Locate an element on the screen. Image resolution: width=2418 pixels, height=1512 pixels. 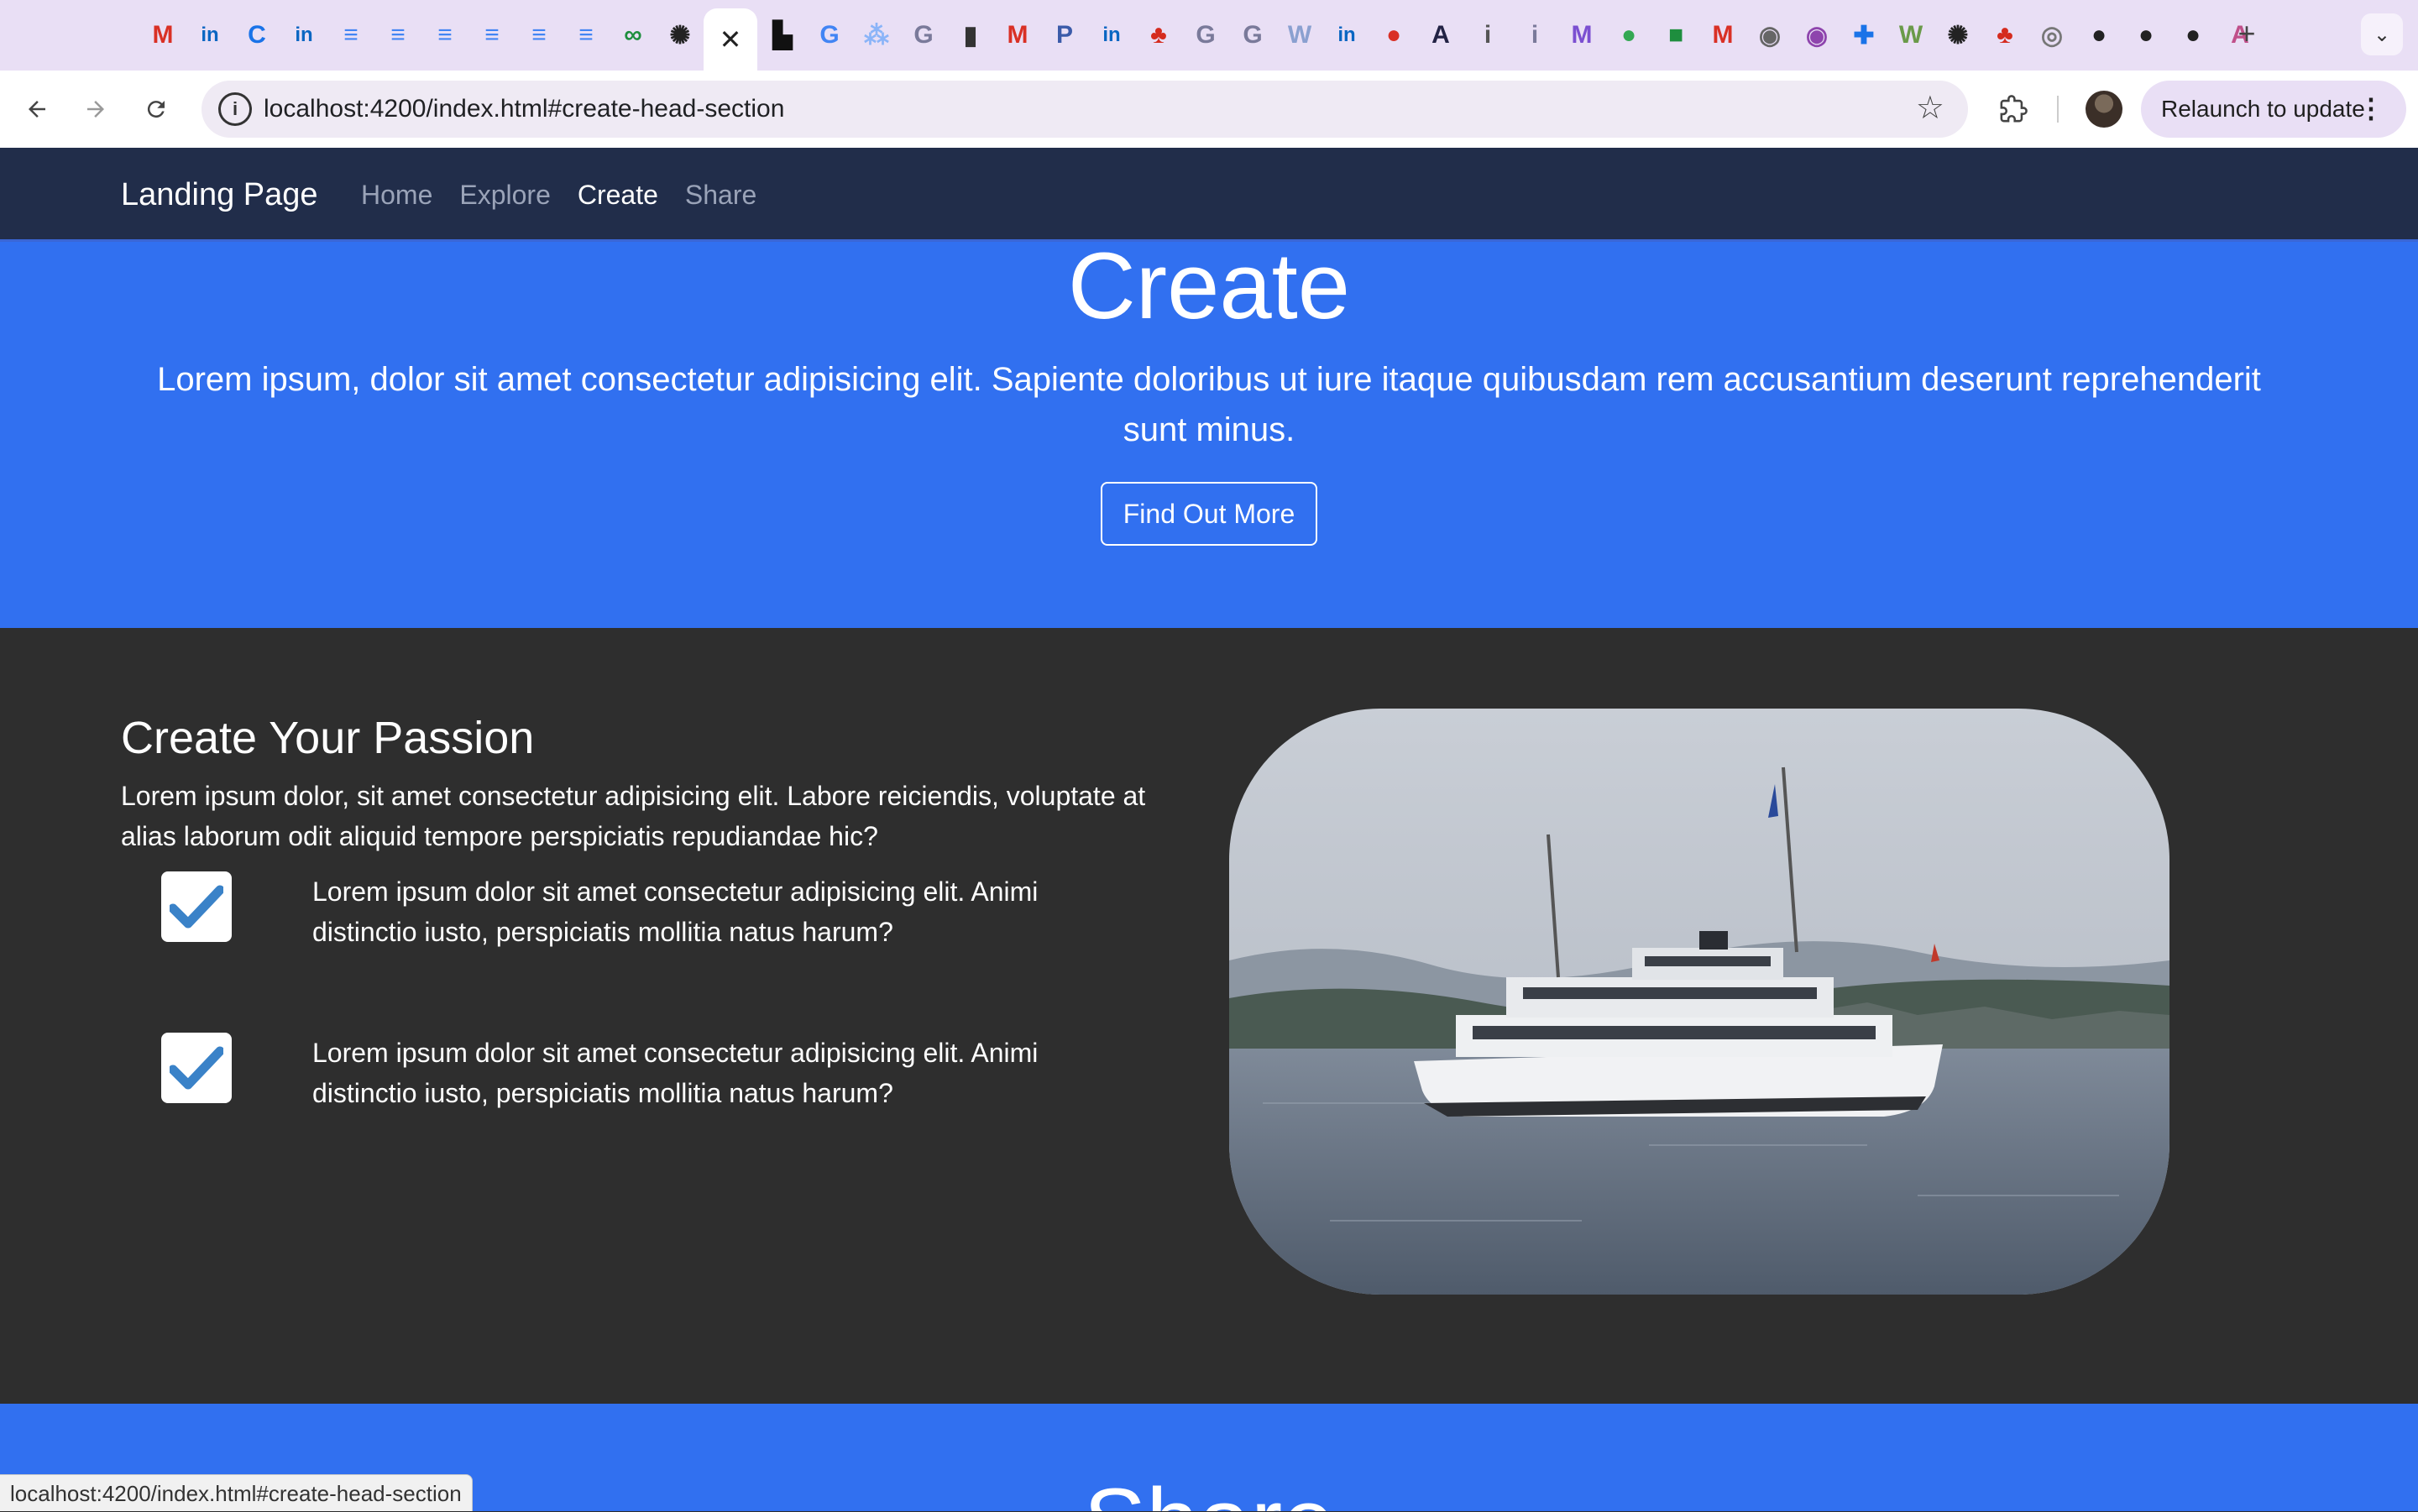
reload-button is located at coordinates (156, 109).